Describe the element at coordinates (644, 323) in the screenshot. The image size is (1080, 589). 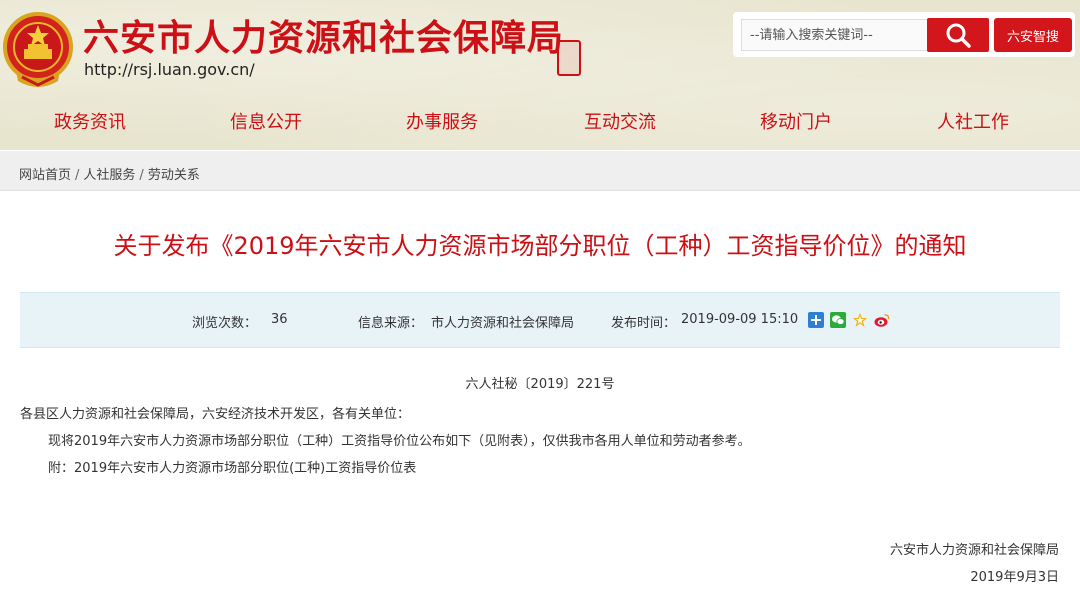
I see `date-label: 发布时间：` at that location.